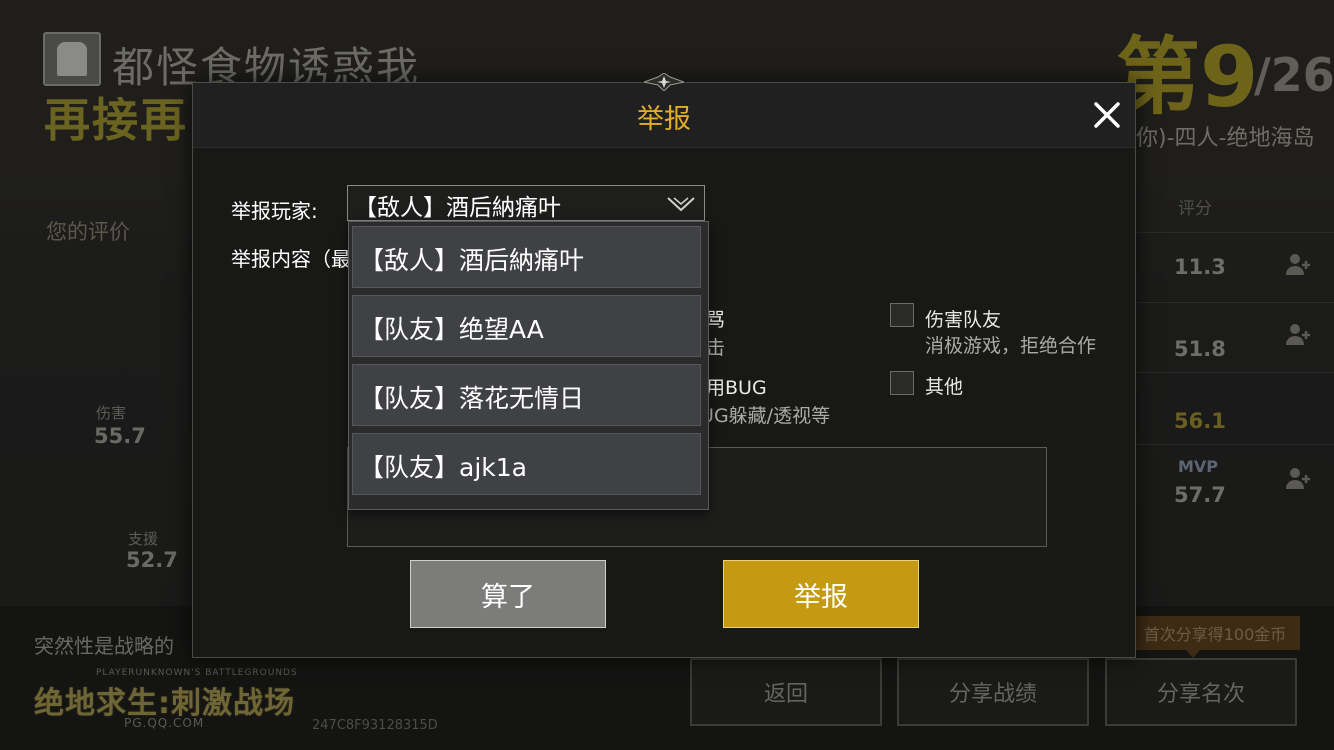 The height and width of the screenshot is (750, 1334). I want to click on match-id: 247C8F93128315D, so click(375, 725).